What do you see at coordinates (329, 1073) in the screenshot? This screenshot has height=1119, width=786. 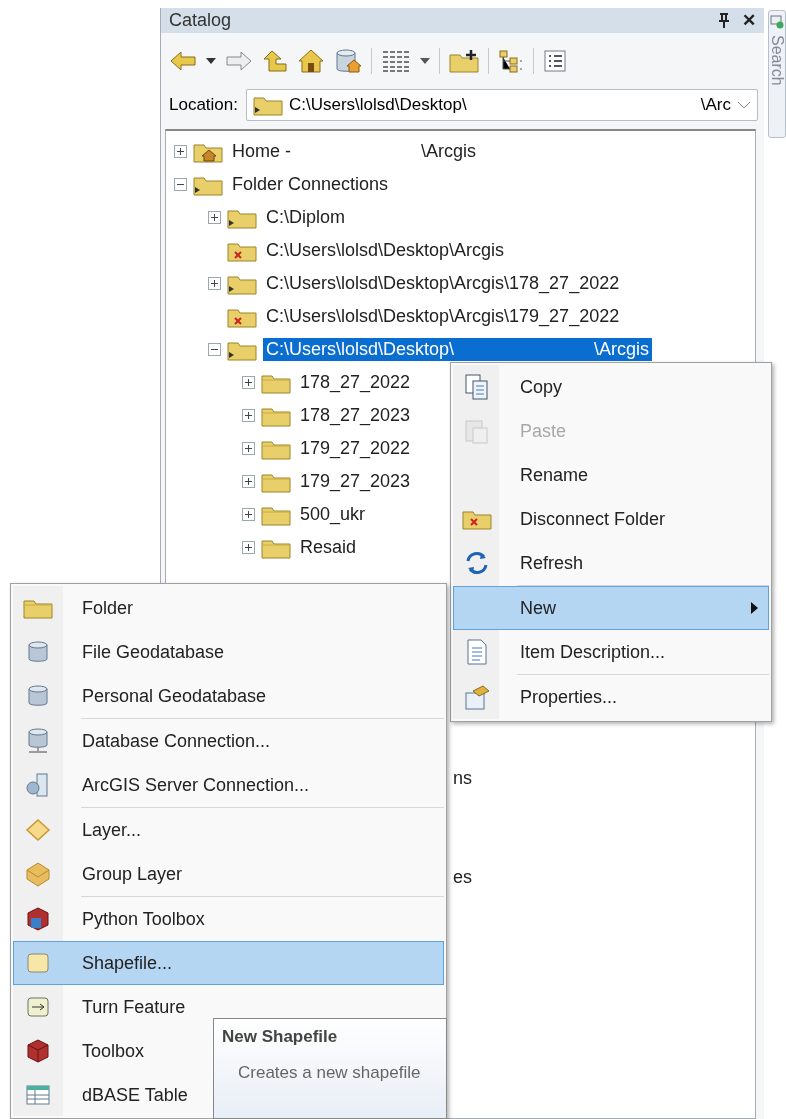 I see `tooltip-text: Creates a new shapefile` at bounding box center [329, 1073].